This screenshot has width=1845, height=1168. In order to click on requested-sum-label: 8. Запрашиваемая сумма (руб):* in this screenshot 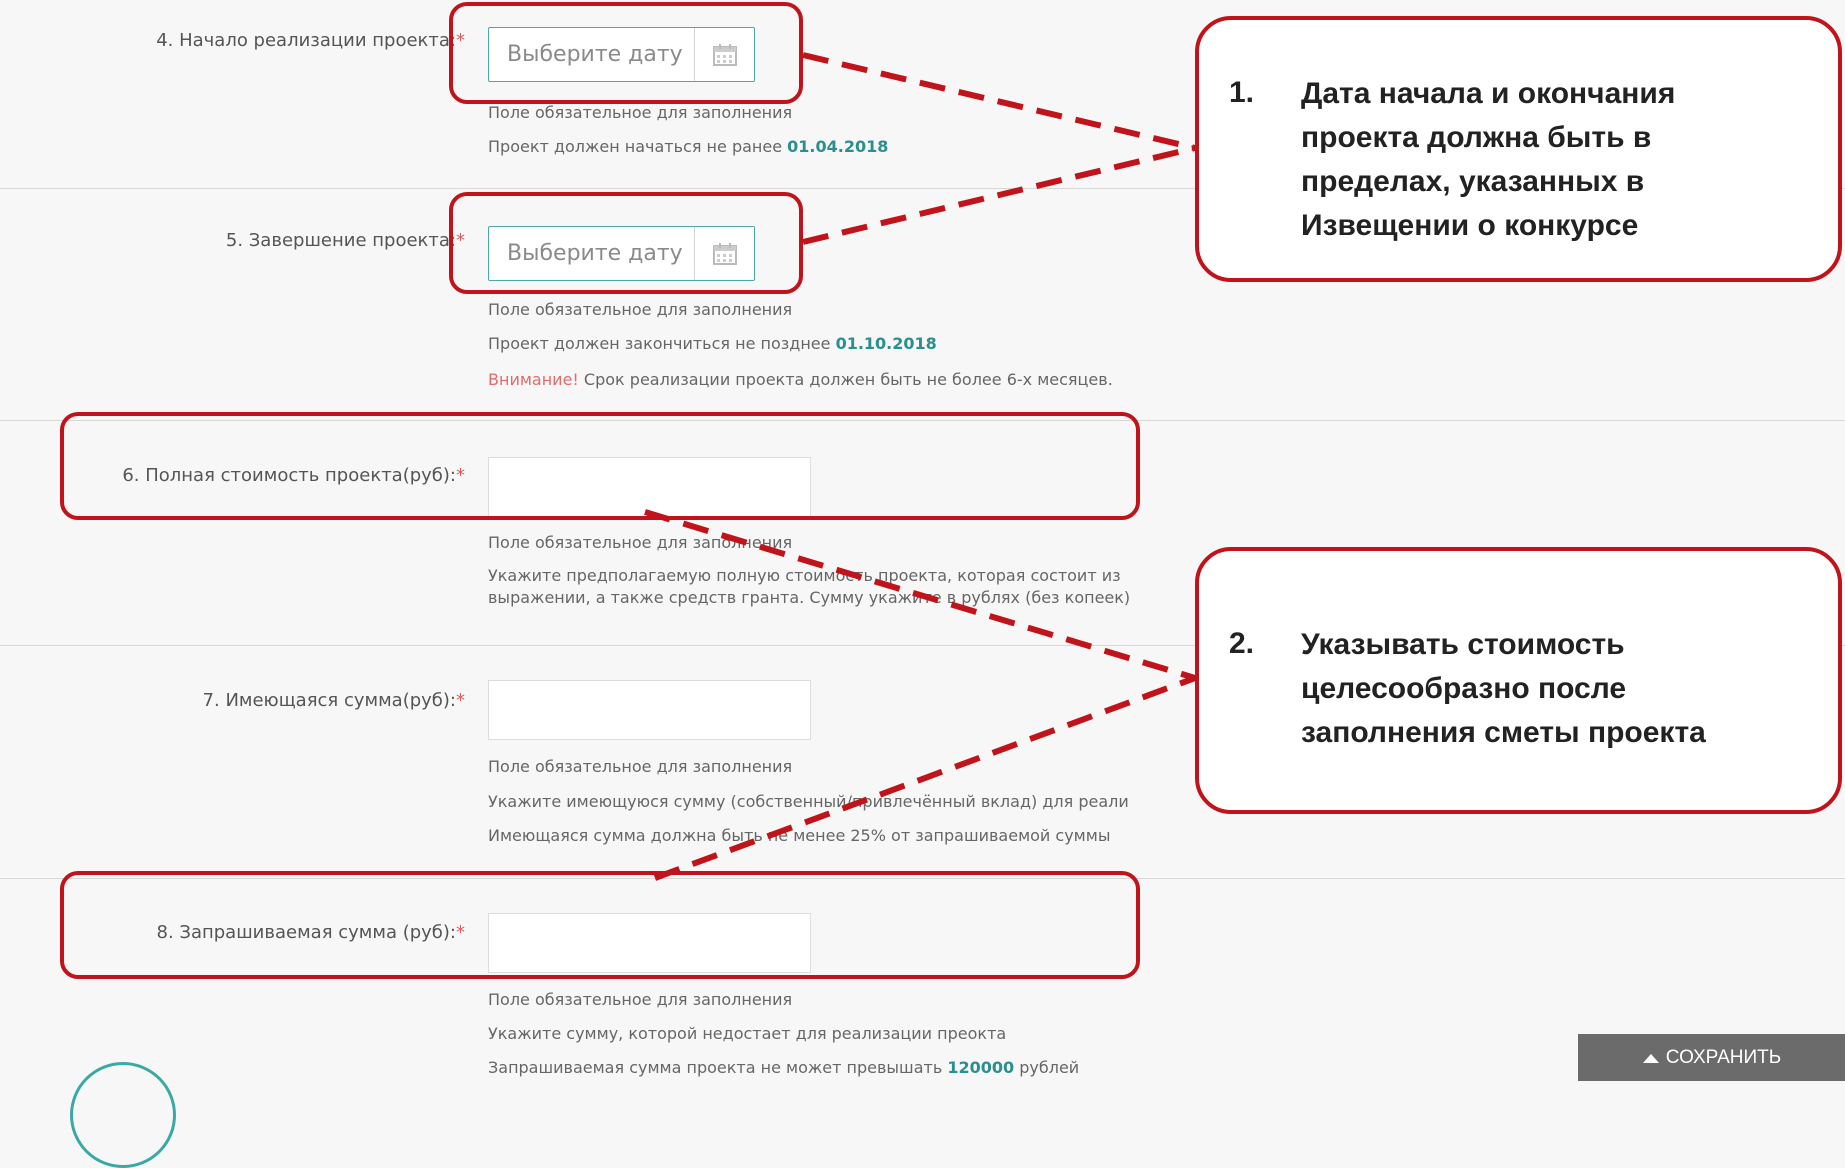, I will do `click(310, 932)`.